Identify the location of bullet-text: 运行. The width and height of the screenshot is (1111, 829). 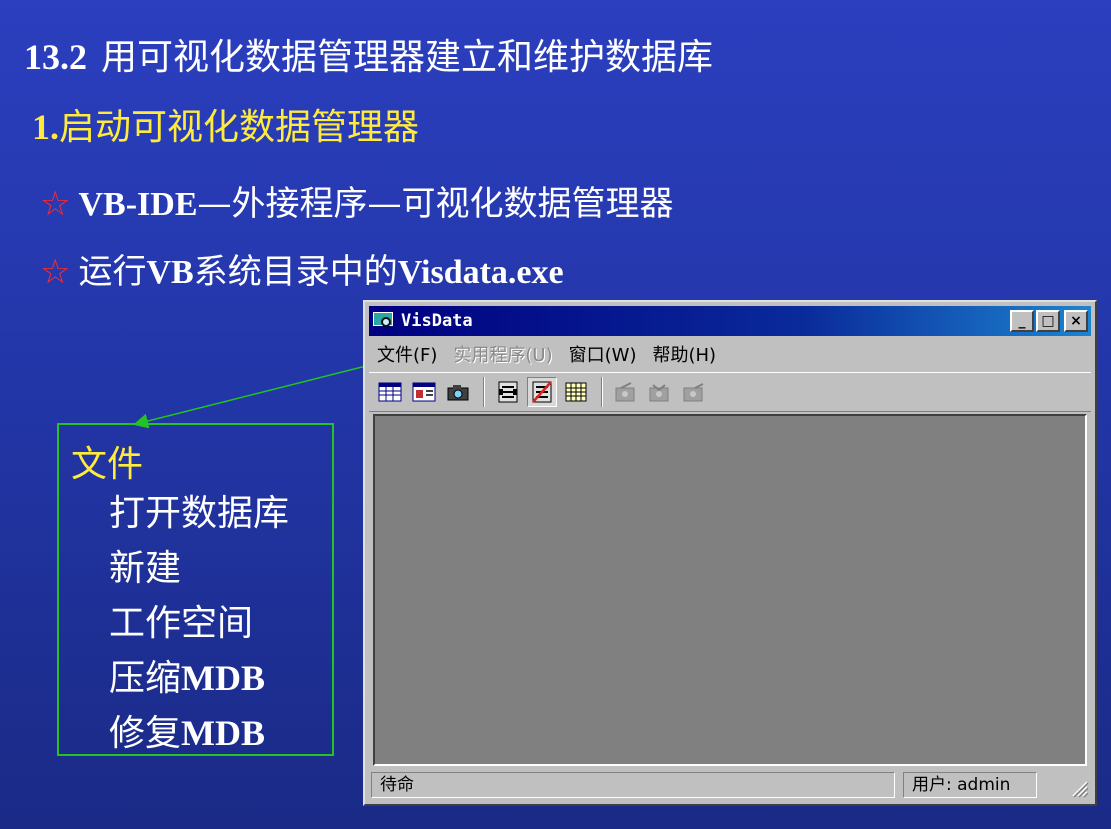
(112, 272).